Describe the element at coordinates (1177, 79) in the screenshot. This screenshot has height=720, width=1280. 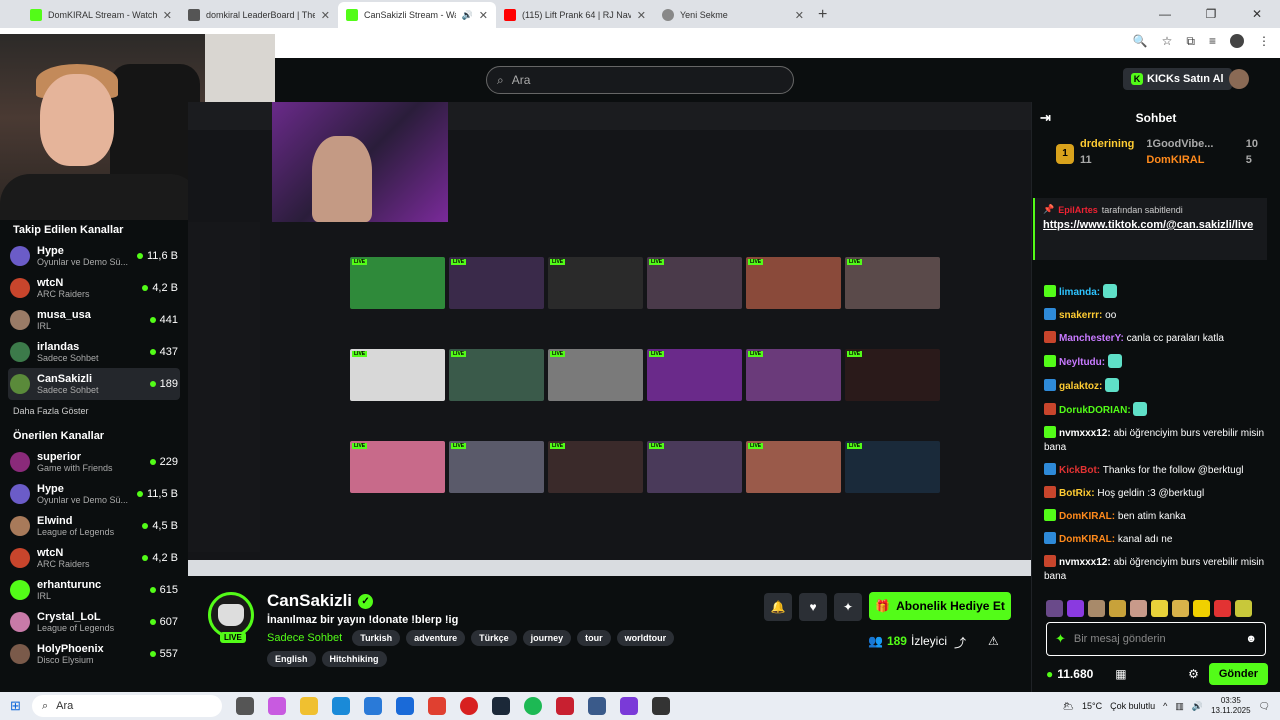
I see `buy-kicks-button: K KICKs Satın Al` at that location.